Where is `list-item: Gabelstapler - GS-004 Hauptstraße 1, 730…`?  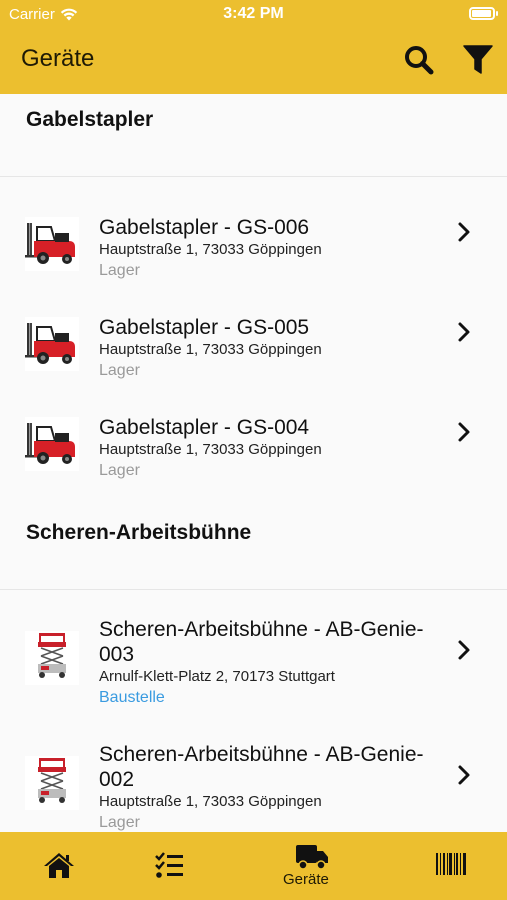 list-item: Gabelstapler - GS-004 Hauptstraße 1, 730… is located at coordinates (253, 437).